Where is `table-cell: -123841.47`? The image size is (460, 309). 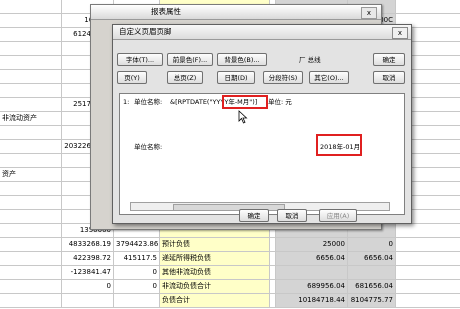
table-cell: -123841.47 is located at coordinates (88, 272).